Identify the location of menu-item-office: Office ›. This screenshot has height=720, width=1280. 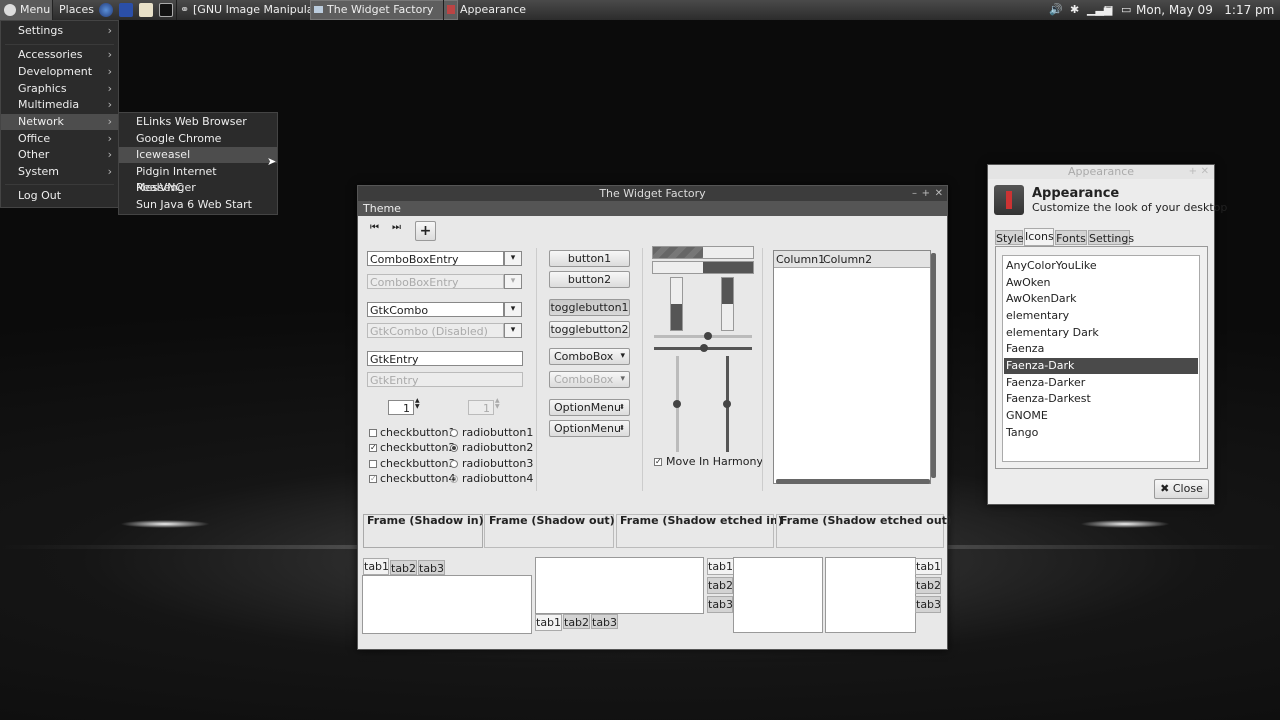
(59, 139).